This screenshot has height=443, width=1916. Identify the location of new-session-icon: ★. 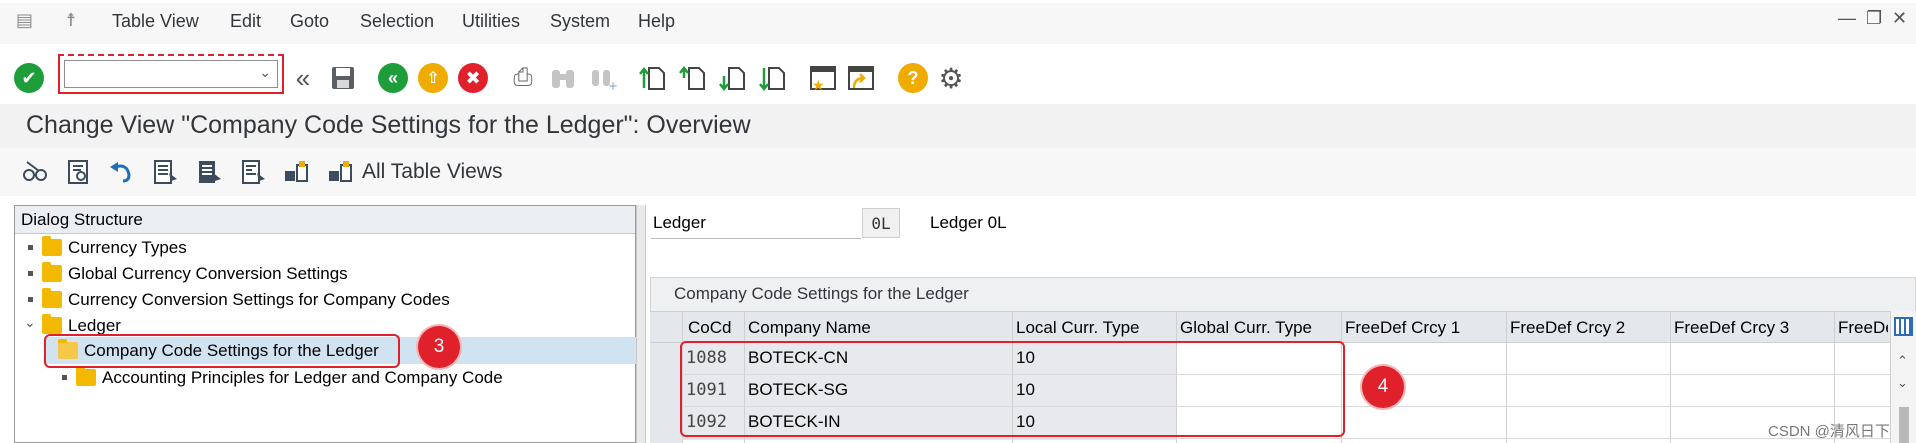
(823, 79).